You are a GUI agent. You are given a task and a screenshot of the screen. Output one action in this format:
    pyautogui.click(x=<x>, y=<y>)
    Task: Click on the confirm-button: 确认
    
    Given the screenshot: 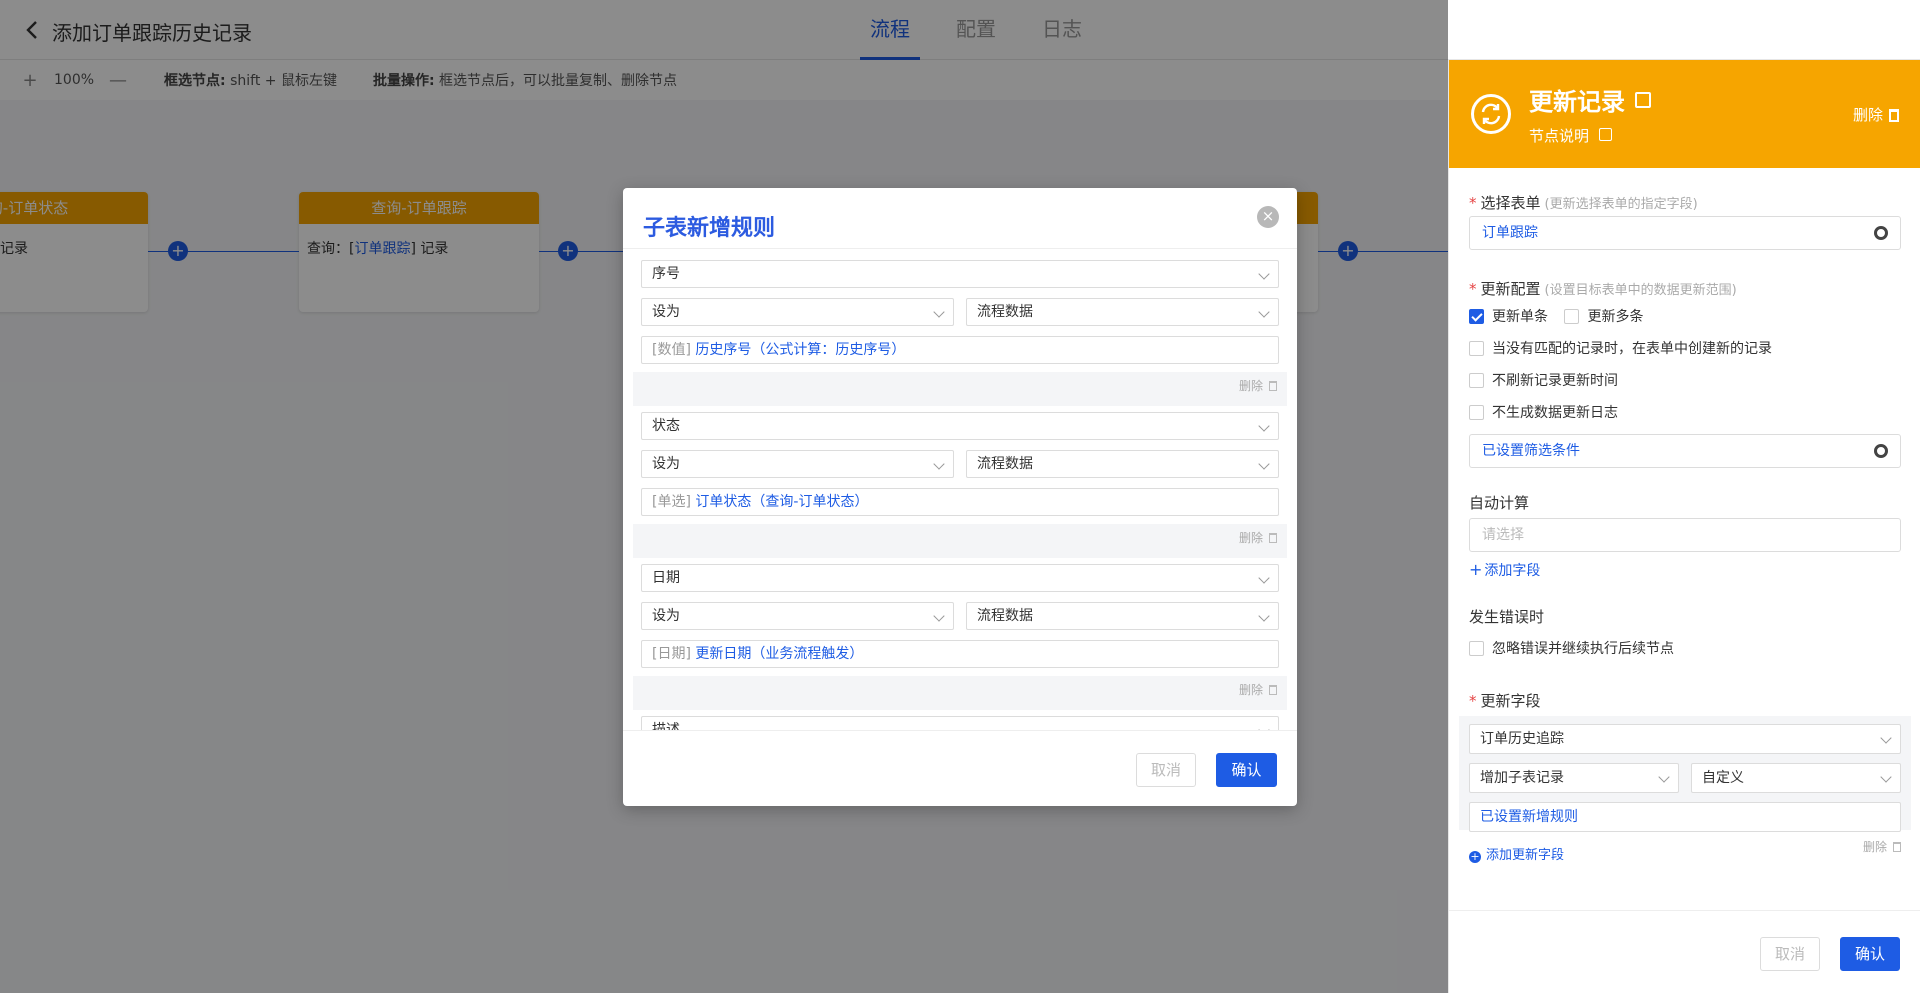 What is the action you would take?
    pyautogui.click(x=1246, y=770)
    